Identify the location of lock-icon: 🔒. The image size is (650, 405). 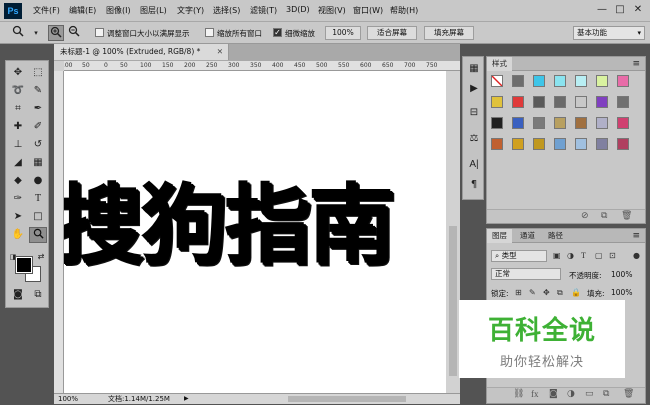
(576, 292).